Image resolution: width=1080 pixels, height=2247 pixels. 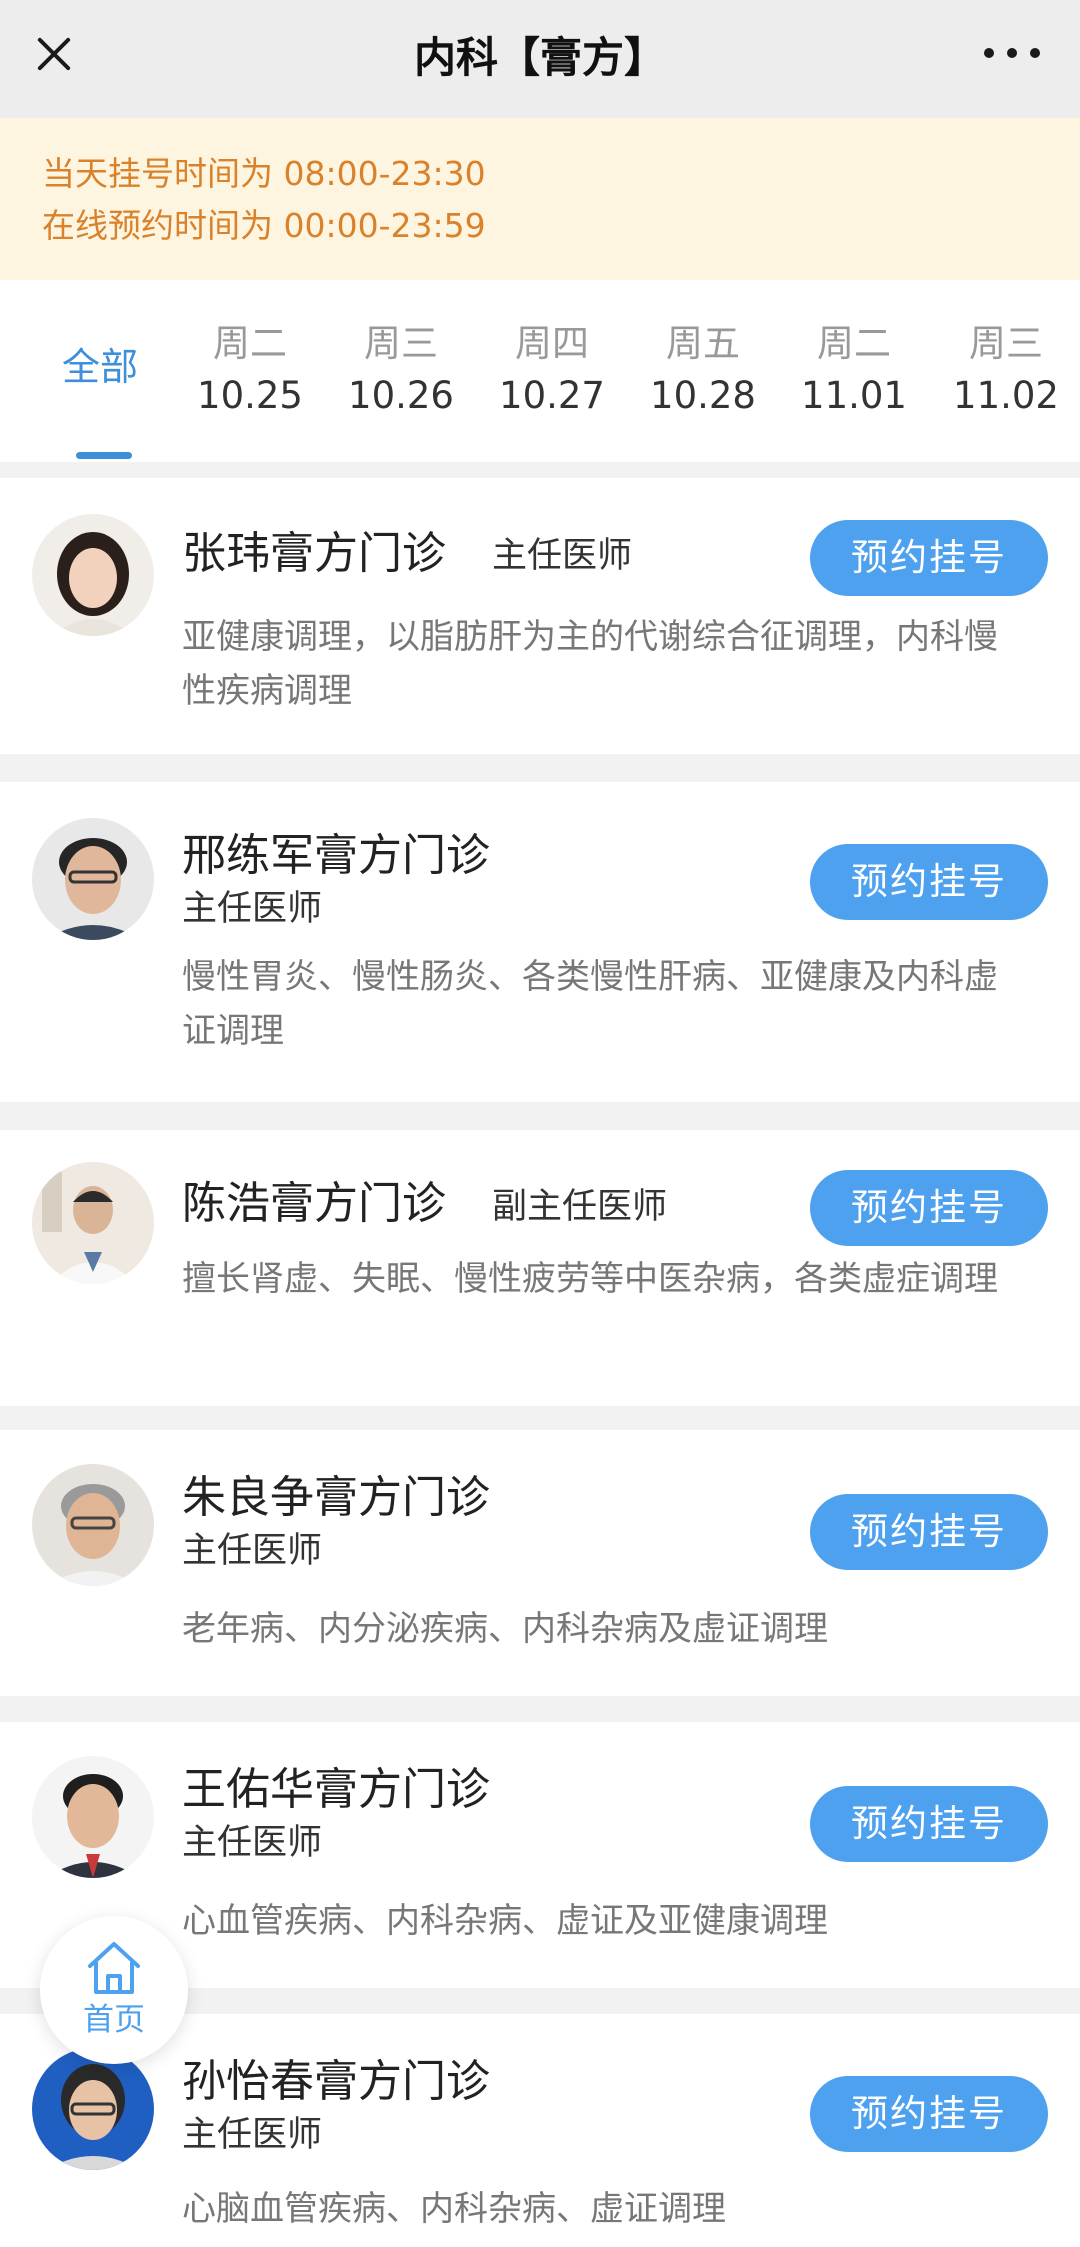 I want to click on home-button: 首页, so click(x=114, y=1990).